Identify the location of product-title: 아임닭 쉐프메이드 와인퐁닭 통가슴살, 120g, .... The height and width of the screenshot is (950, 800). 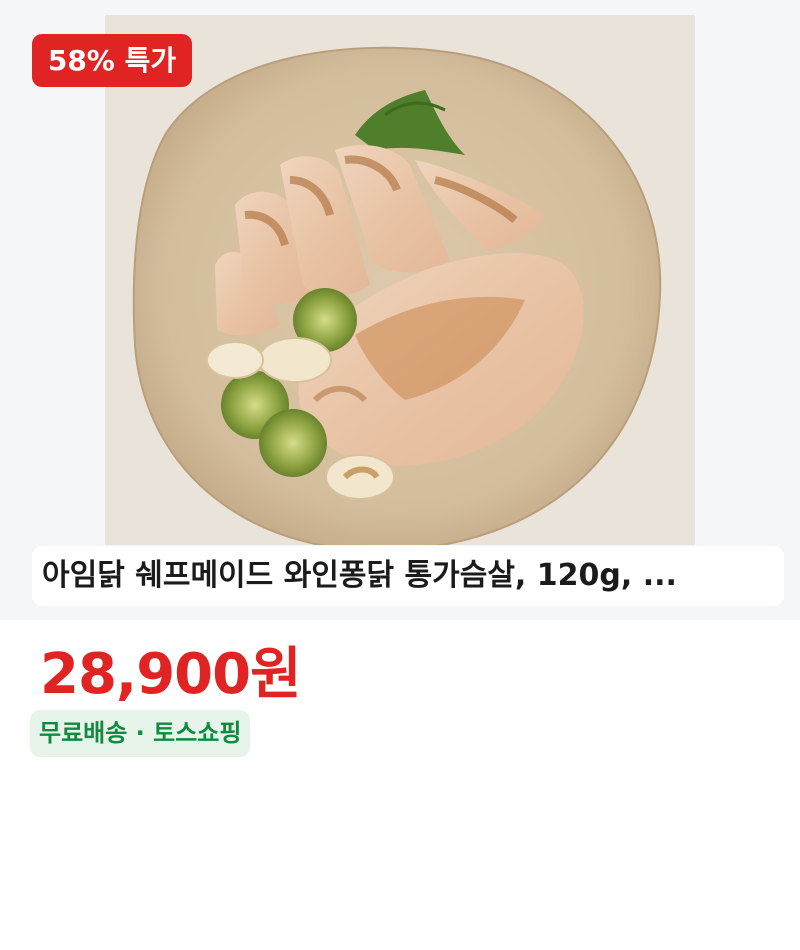
(408, 576).